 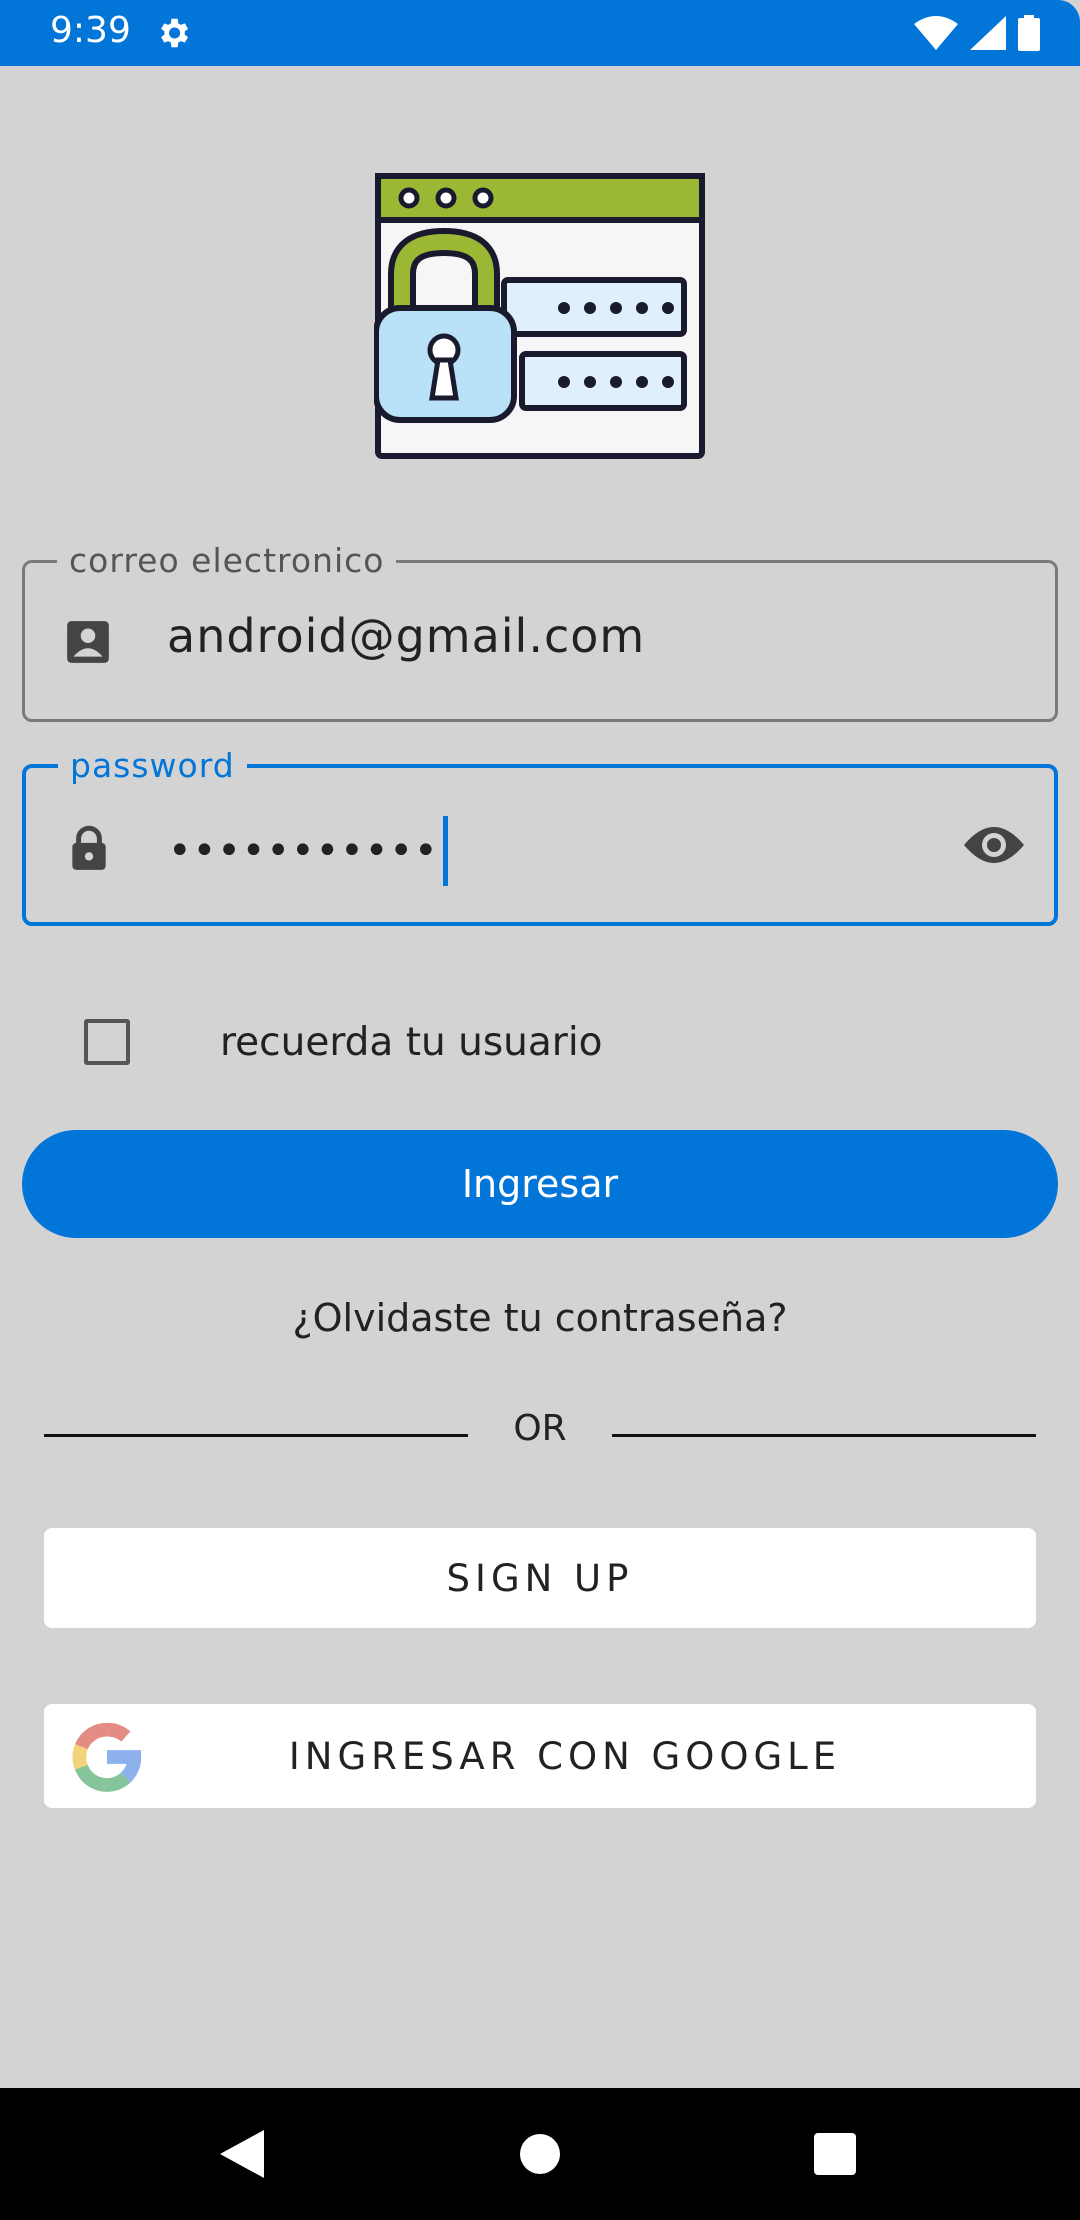 I want to click on password-field: password •••••••••••, so click(x=540, y=836).